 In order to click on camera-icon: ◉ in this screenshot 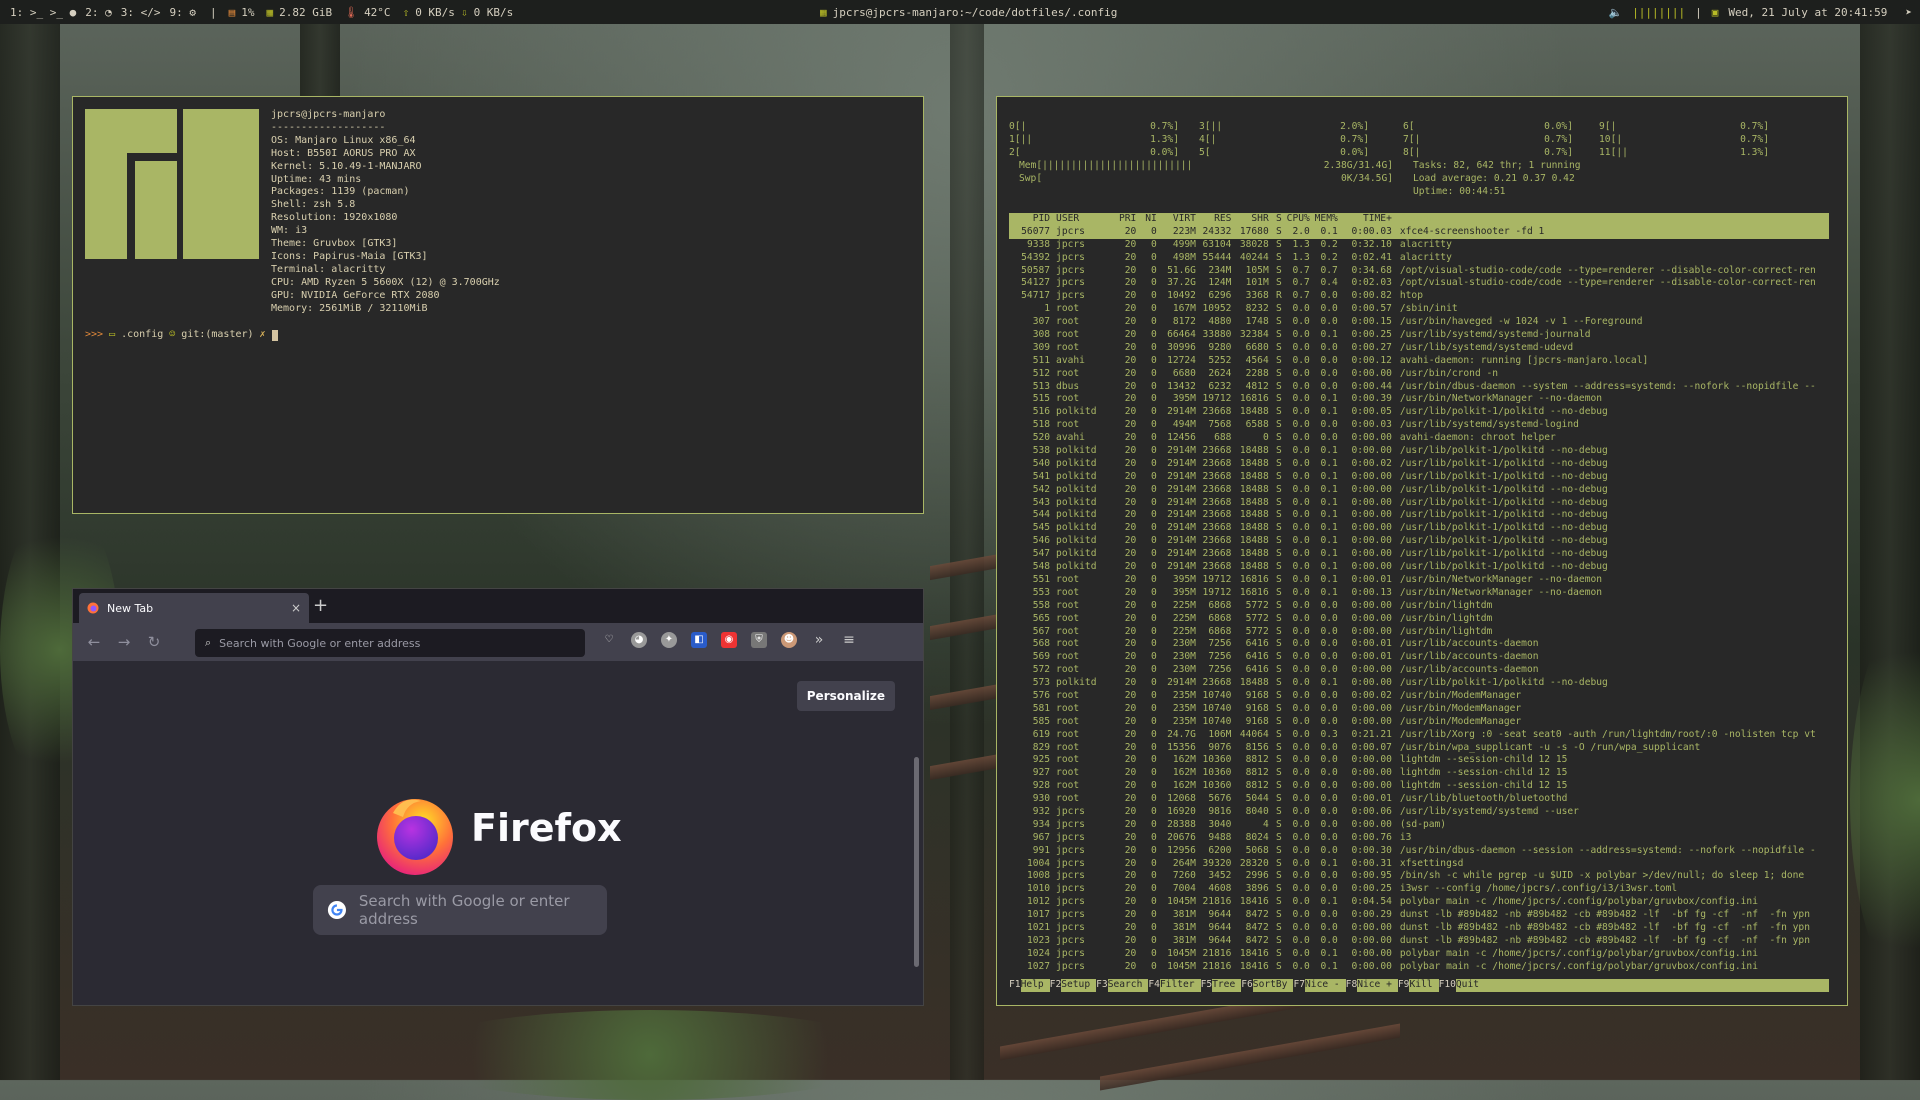, I will do `click(729, 640)`.